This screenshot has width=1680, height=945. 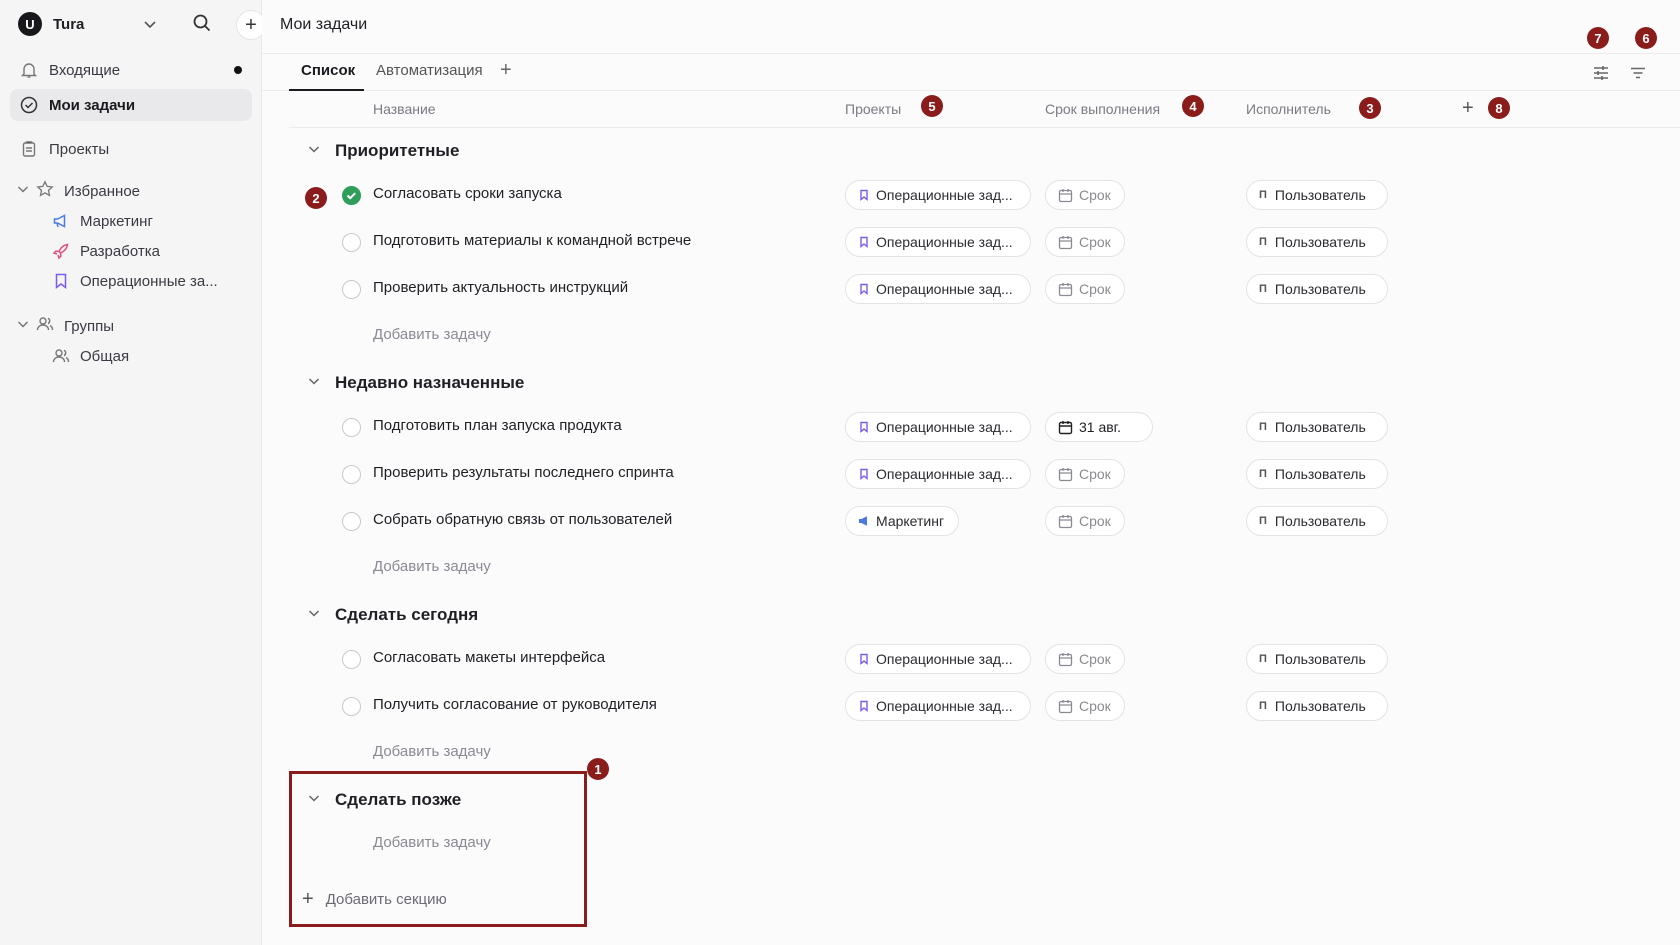 I want to click on task-title: Подготовить план запуска продукта, so click(x=497, y=425).